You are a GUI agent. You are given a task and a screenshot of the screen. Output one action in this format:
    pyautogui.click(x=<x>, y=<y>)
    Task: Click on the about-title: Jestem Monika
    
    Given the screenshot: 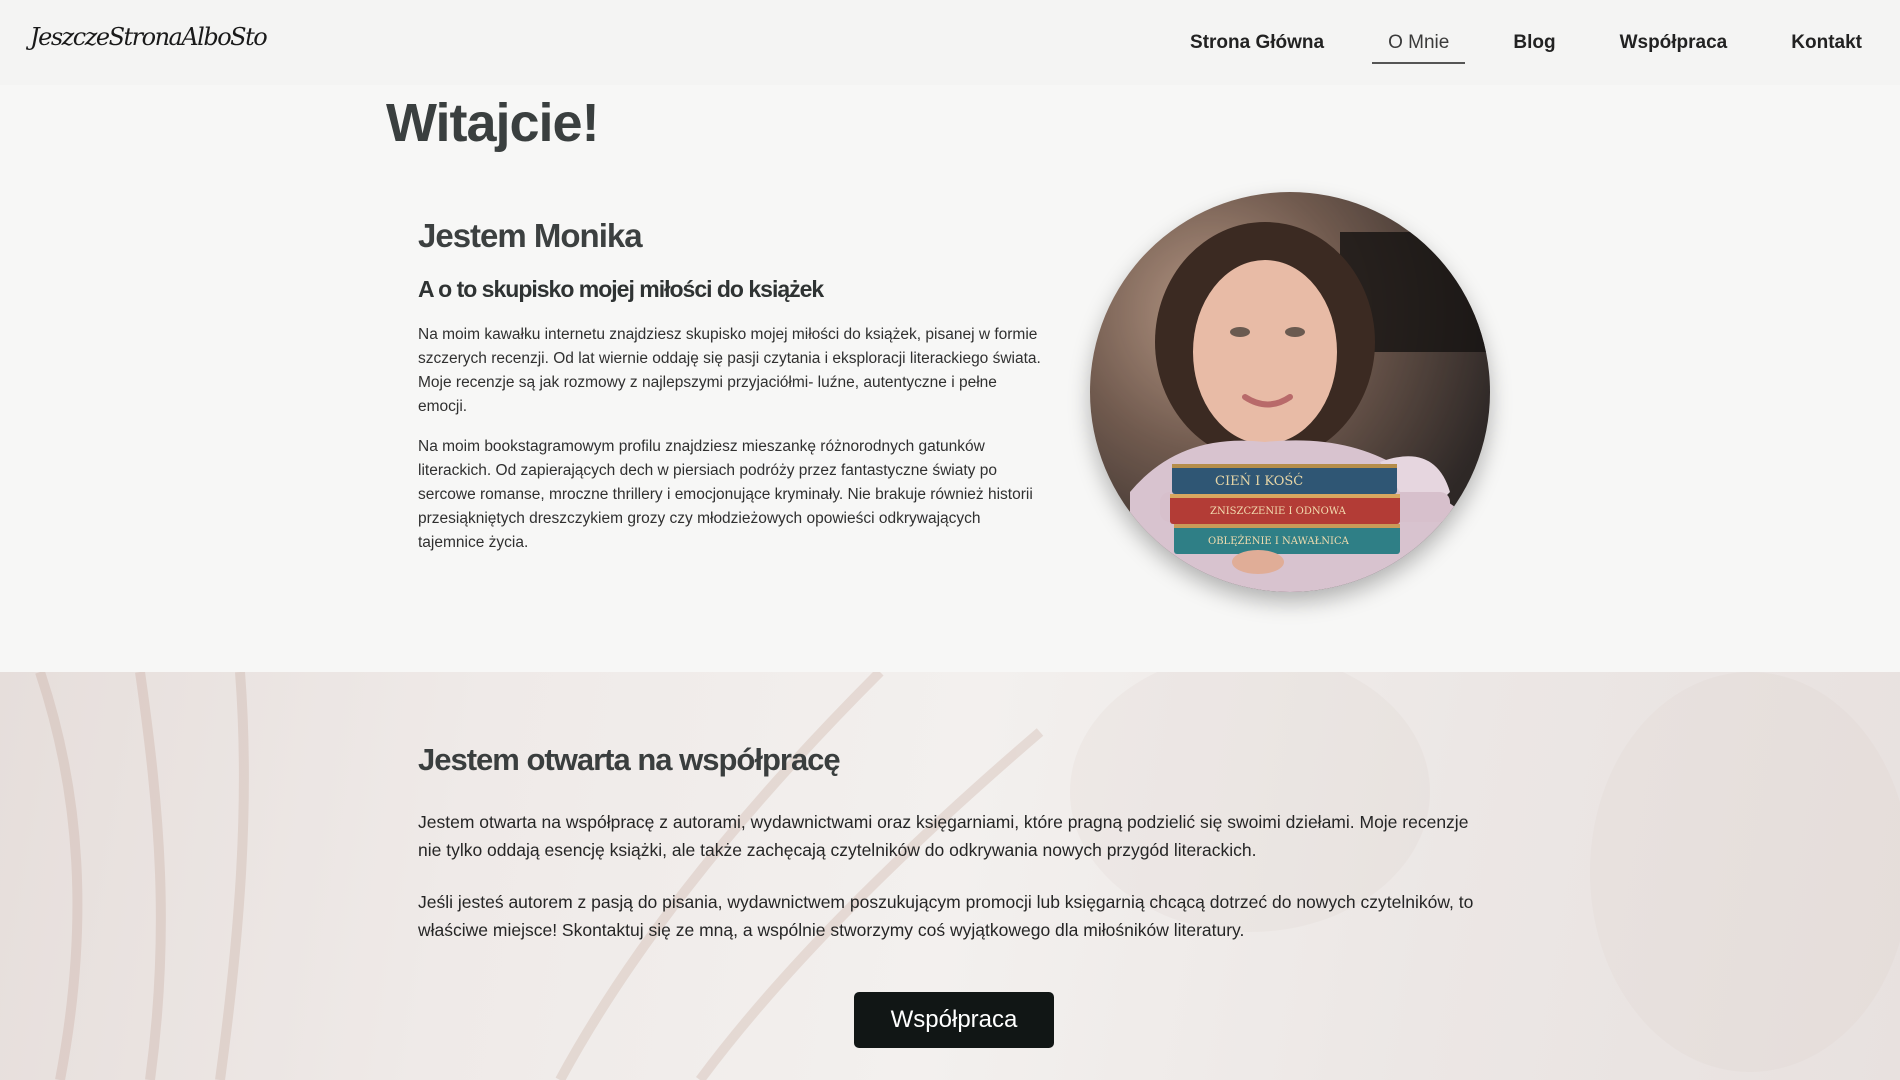 What is the action you would take?
    pyautogui.click(x=530, y=235)
    